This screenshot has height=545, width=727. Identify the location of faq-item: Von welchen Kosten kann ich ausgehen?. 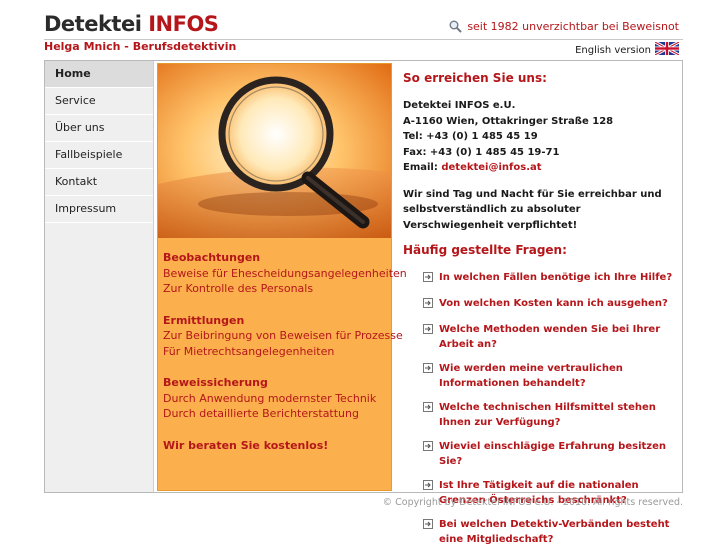
(543, 304).